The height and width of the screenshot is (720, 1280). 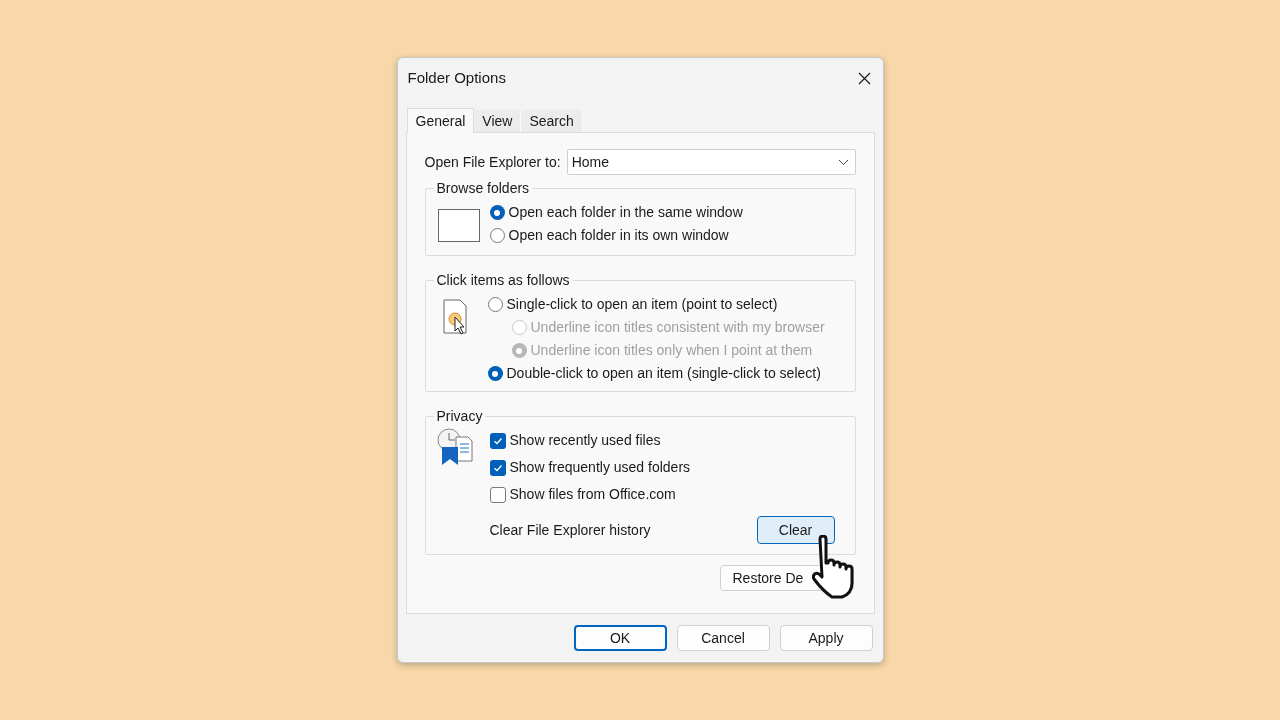 What do you see at coordinates (677, 327) in the screenshot?
I see `radio-label: Underline icon titles consistent with my browser` at bounding box center [677, 327].